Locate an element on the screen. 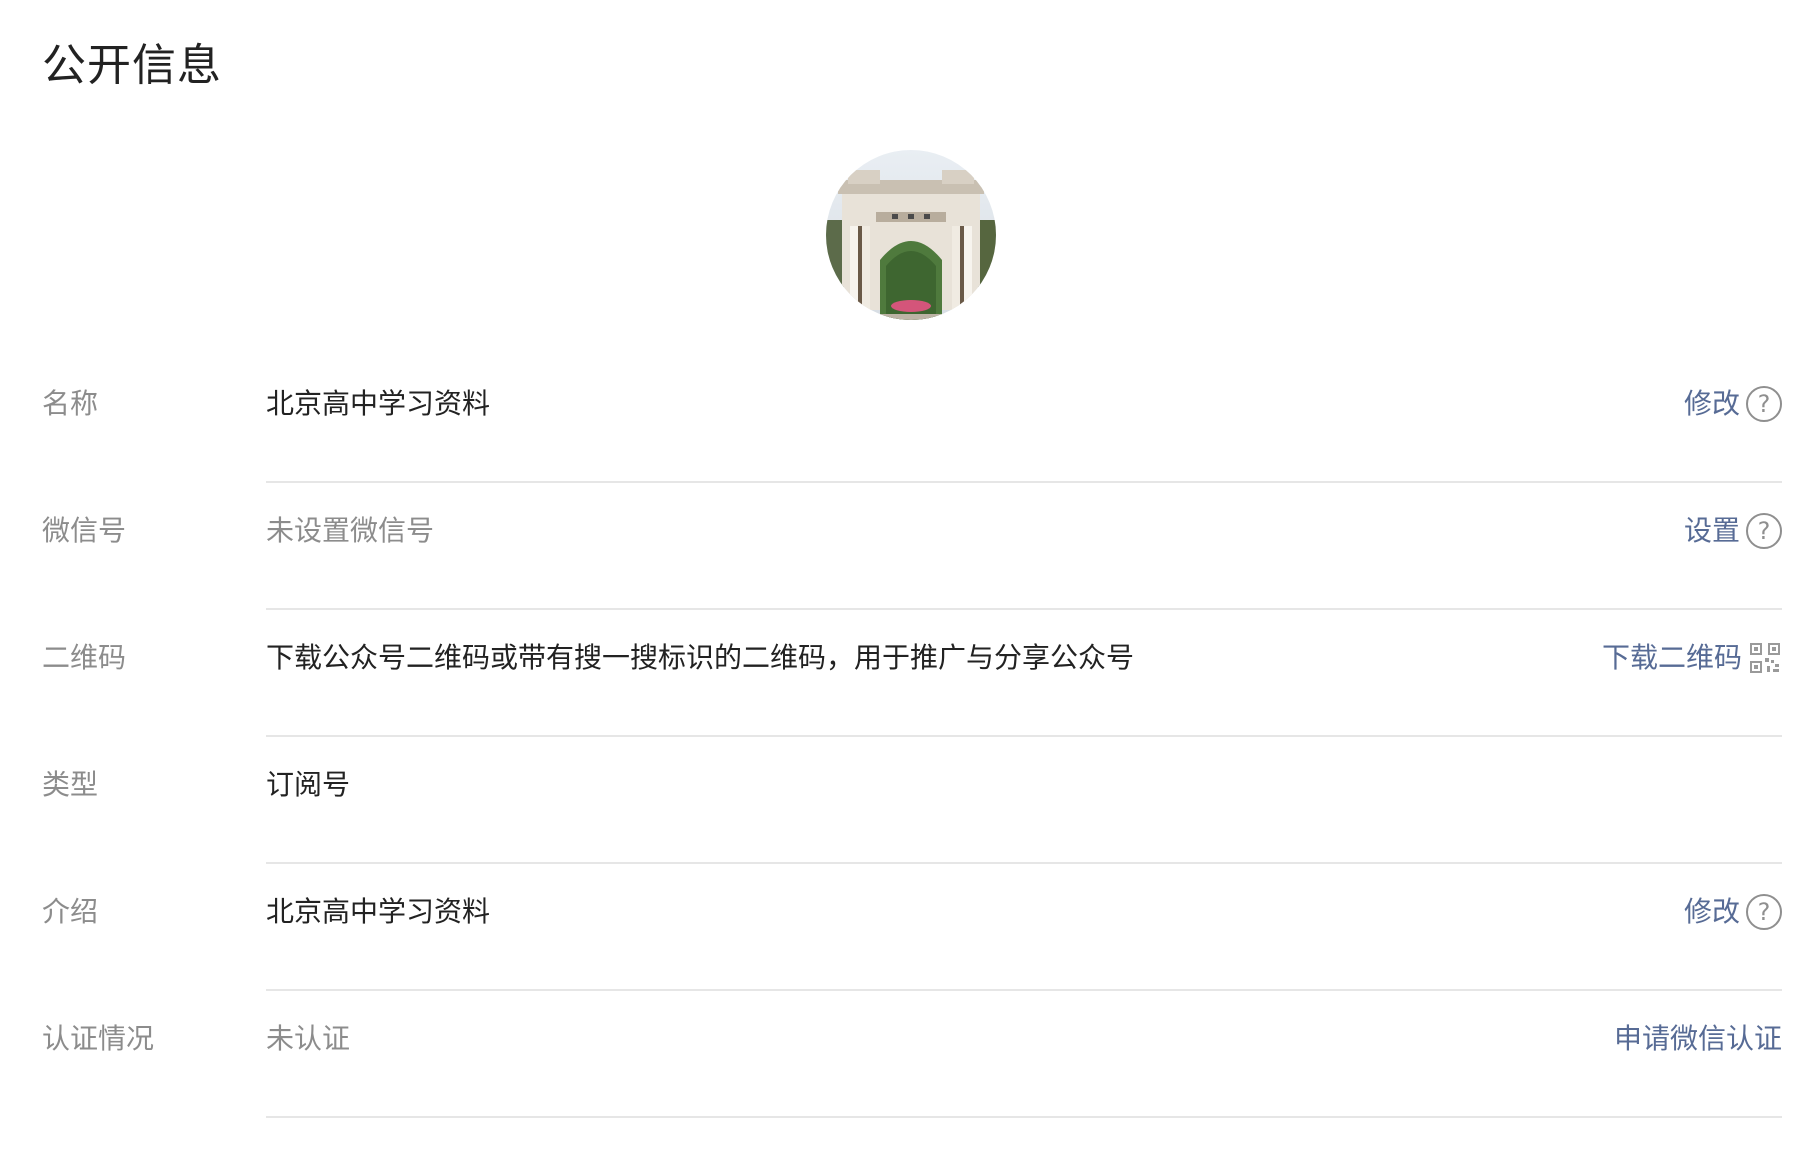  row-label-introduction: 介绍 is located at coordinates (70, 911).